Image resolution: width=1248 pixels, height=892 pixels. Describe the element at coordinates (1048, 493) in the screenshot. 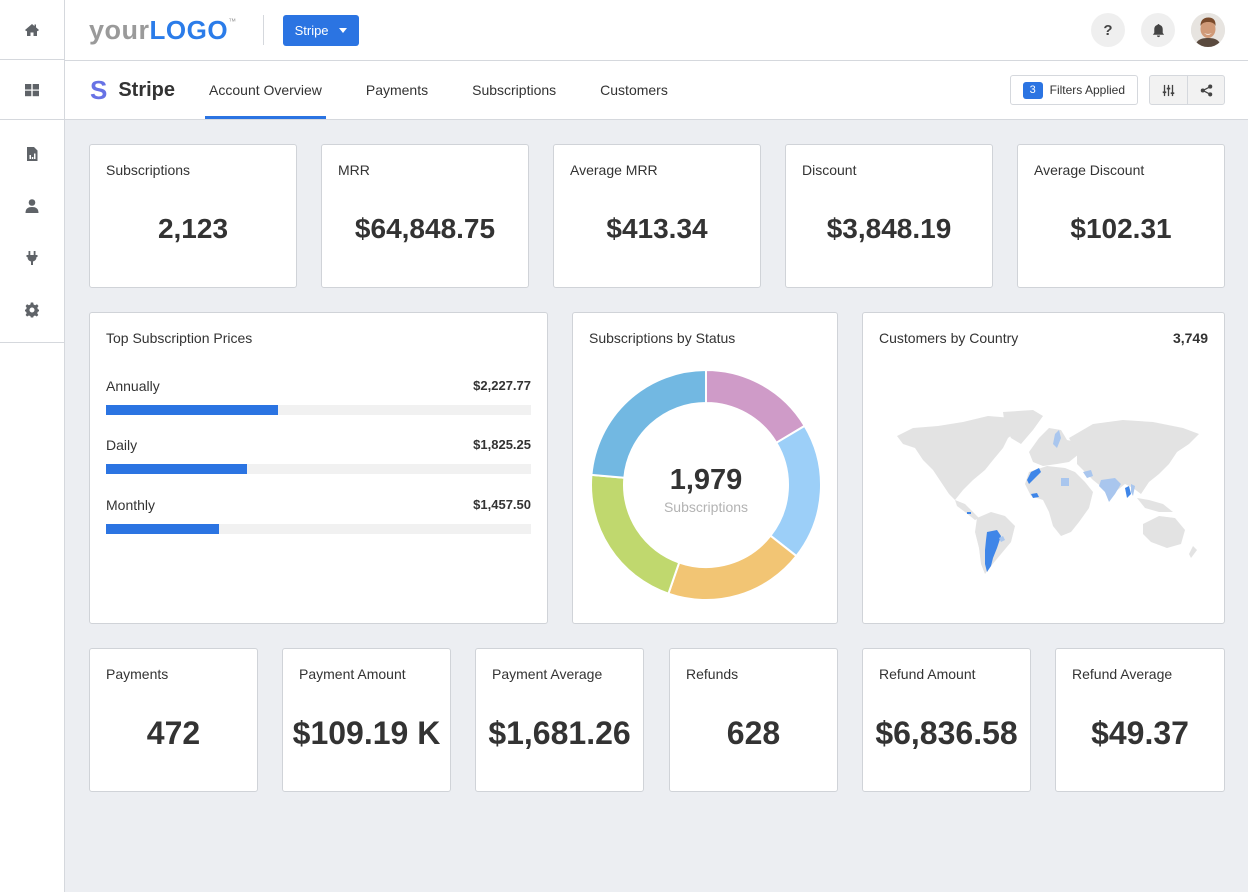

I see `world-map` at that location.